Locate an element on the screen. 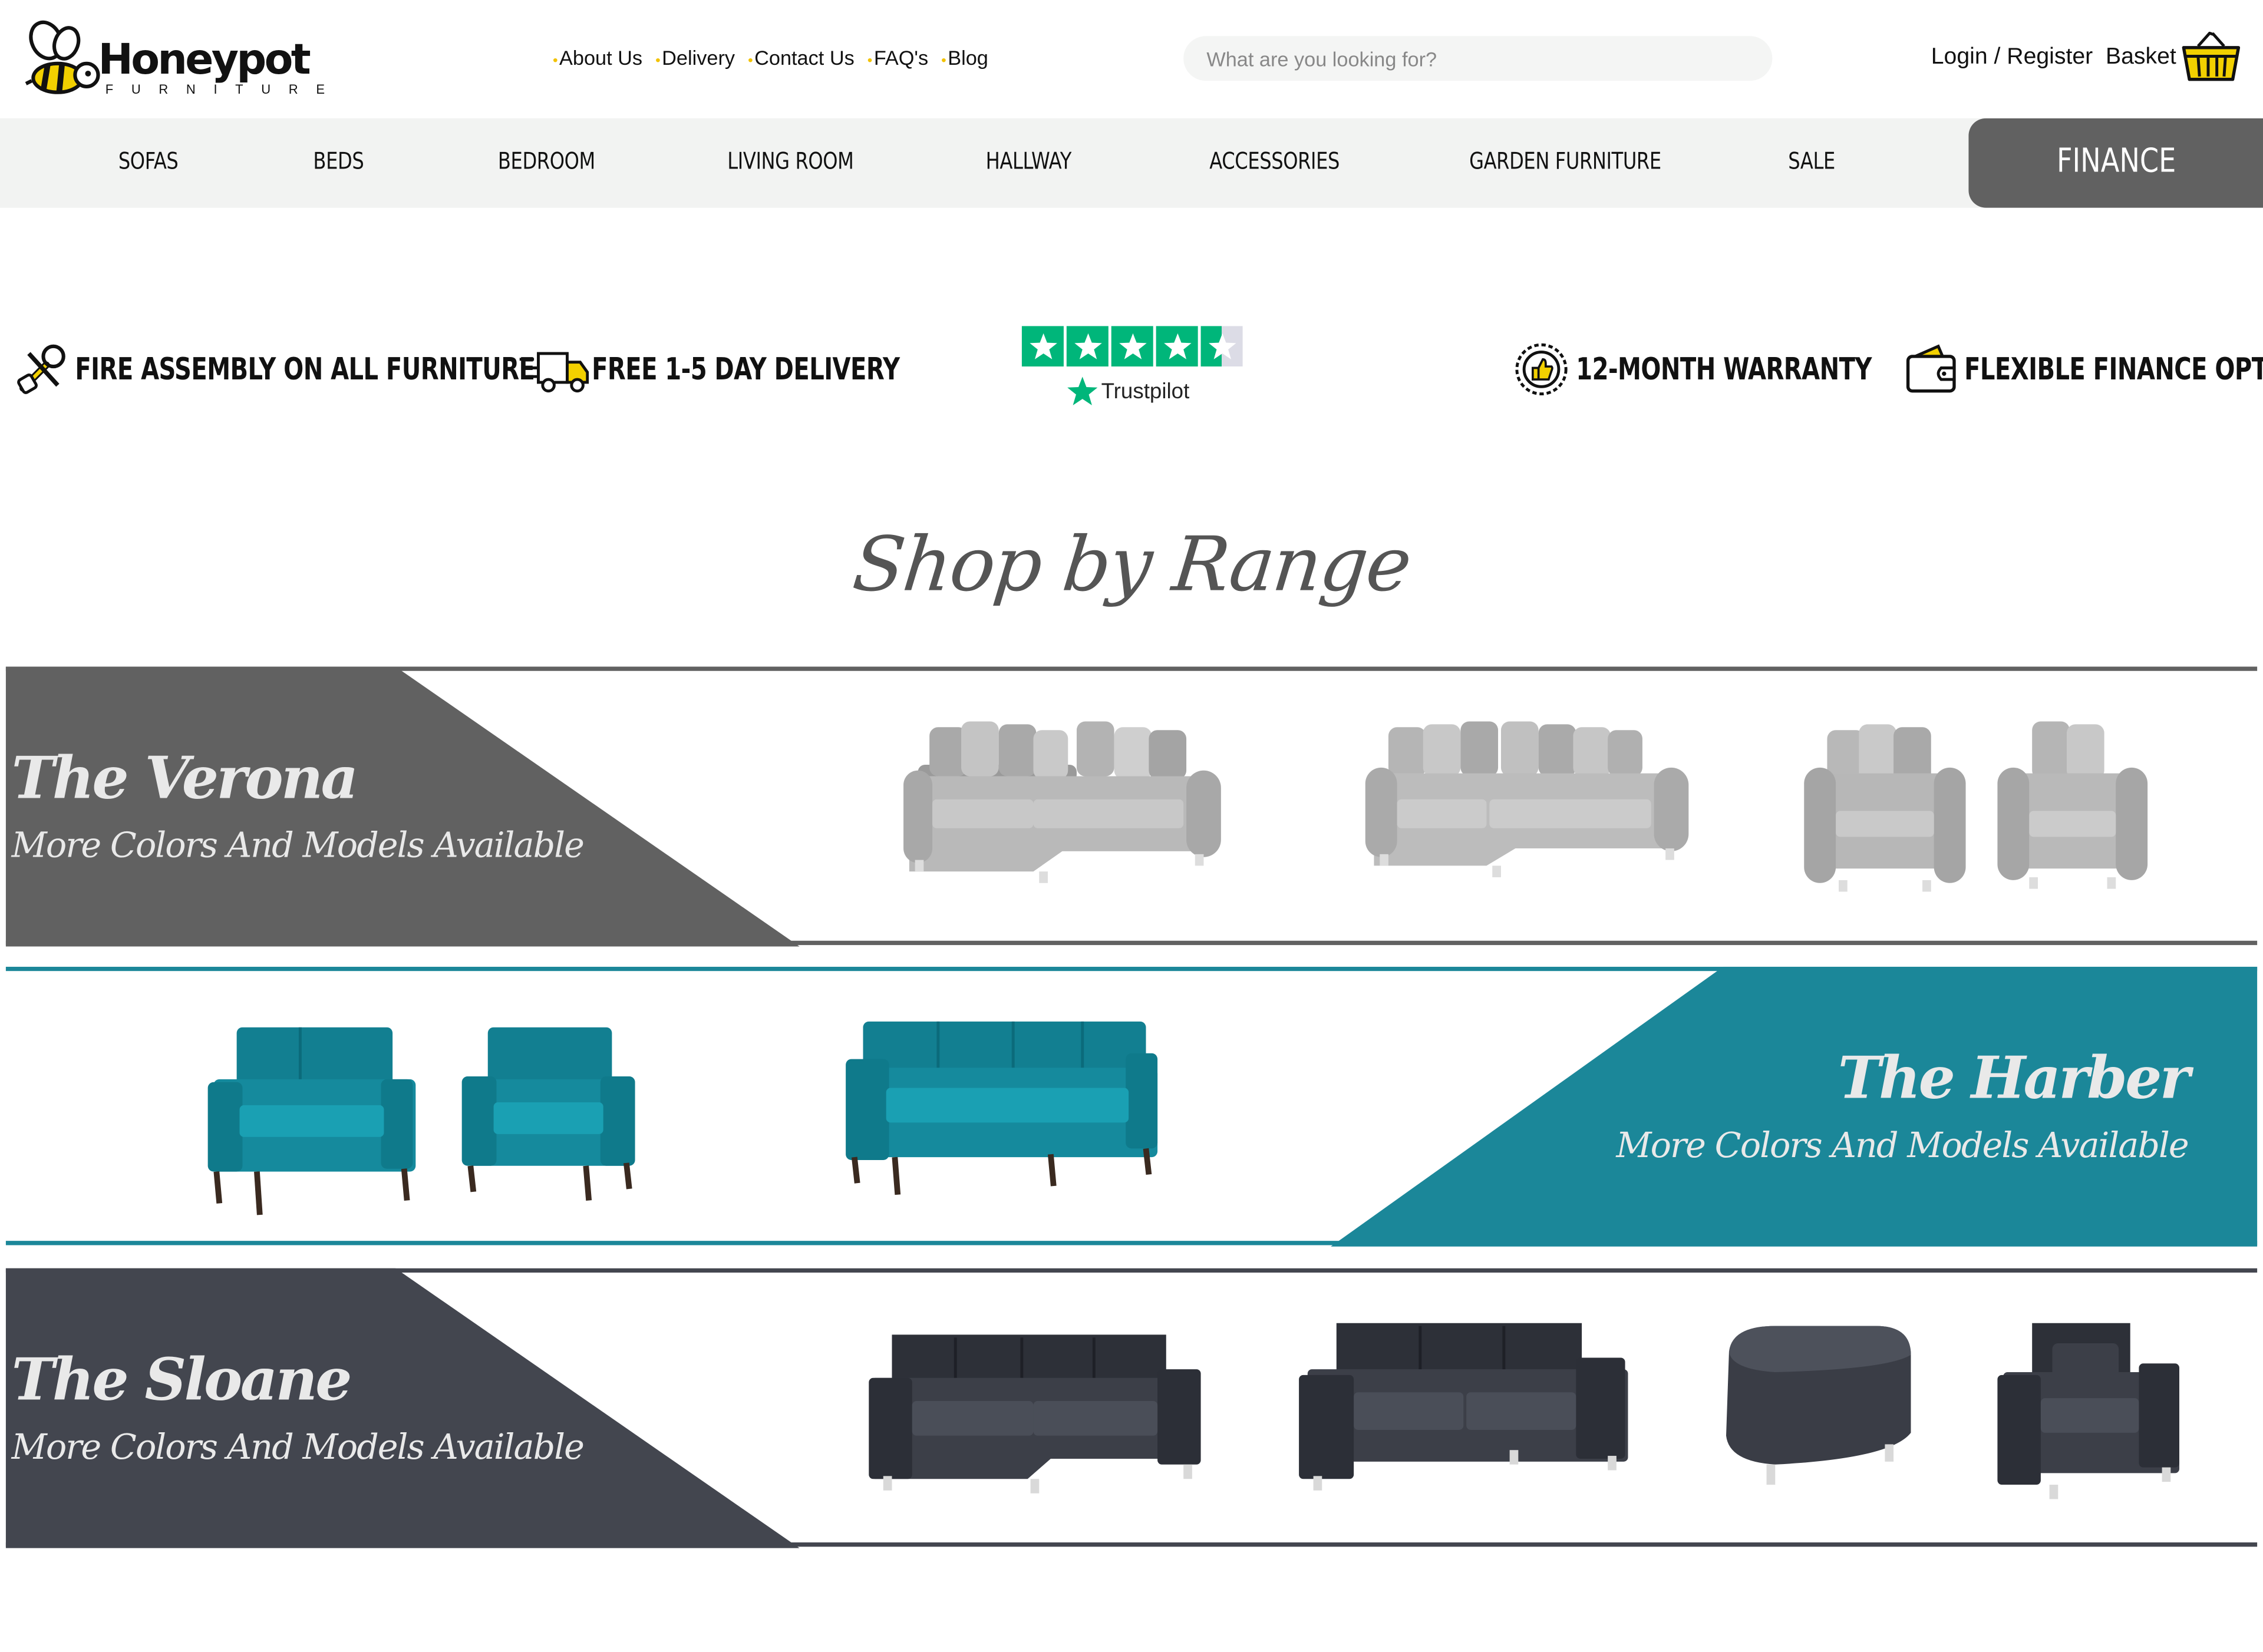  account-links: Login / Register Basket is located at coordinates (2053, 58).